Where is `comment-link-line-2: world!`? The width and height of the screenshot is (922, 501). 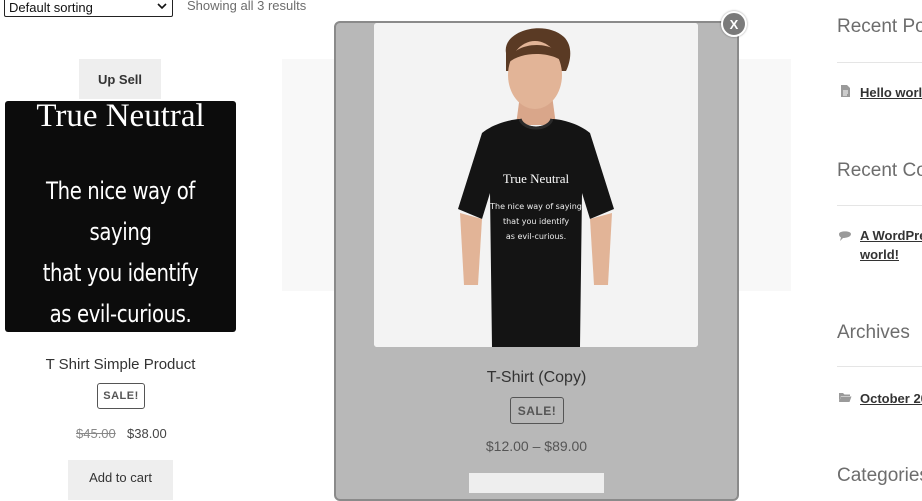
comment-link-line-2: world! is located at coordinates (891, 254).